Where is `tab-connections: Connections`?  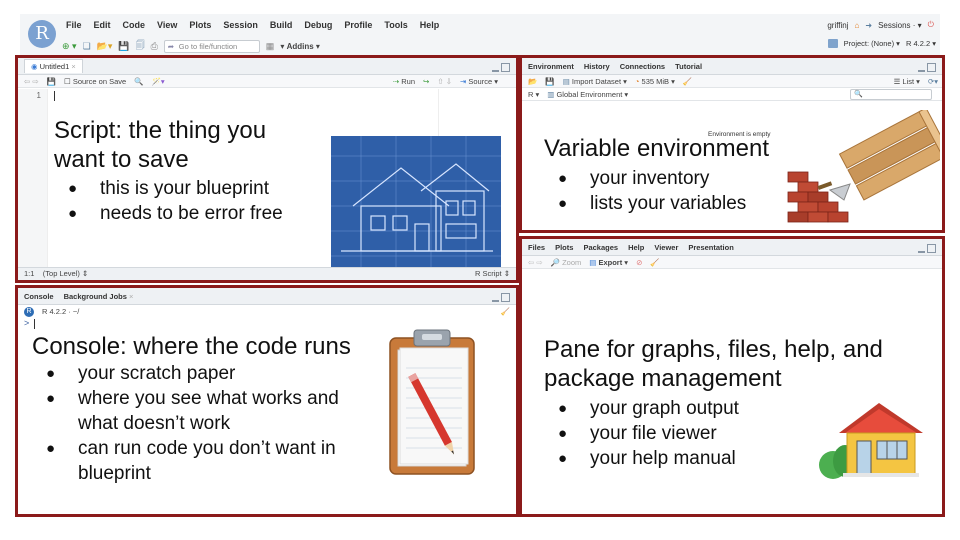
tab-connections: Connections is located at coordinates (642, 66).